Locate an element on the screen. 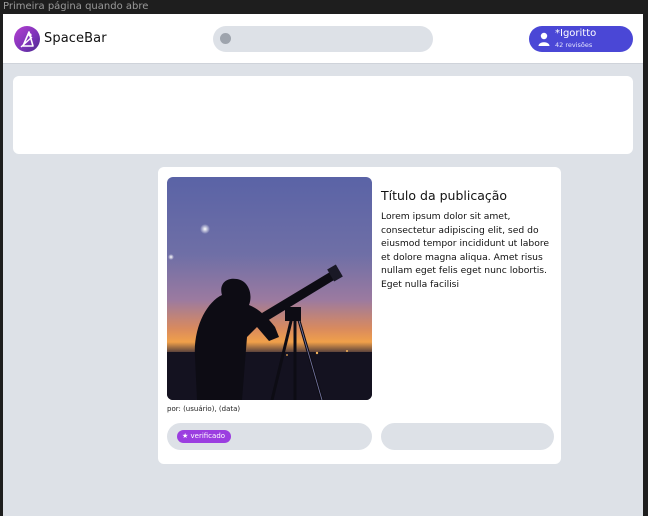 The width and height of the screenshot is (648, 516). top-navbar: SpaceBar *Igoritto 42 revisões is located at coordinates (323, 39).